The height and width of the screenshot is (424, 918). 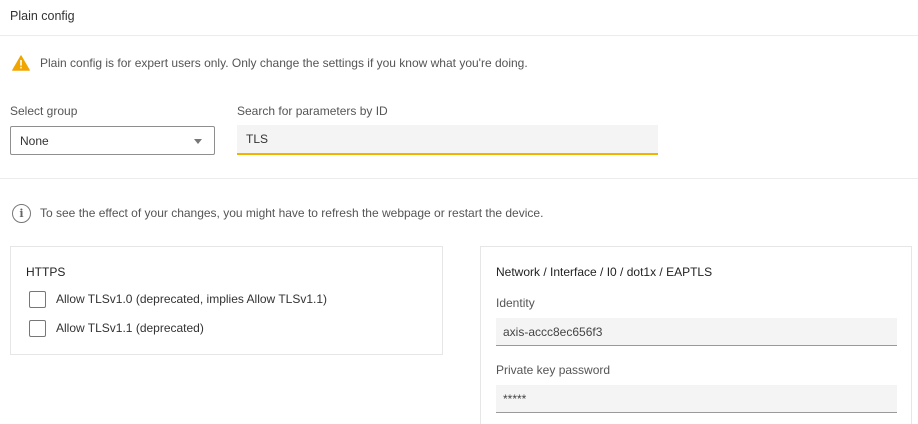 What do you see at coordinates (198, 141) in the screenshot?
I see `chevron-down-icon` at bounding box center [198, 141].